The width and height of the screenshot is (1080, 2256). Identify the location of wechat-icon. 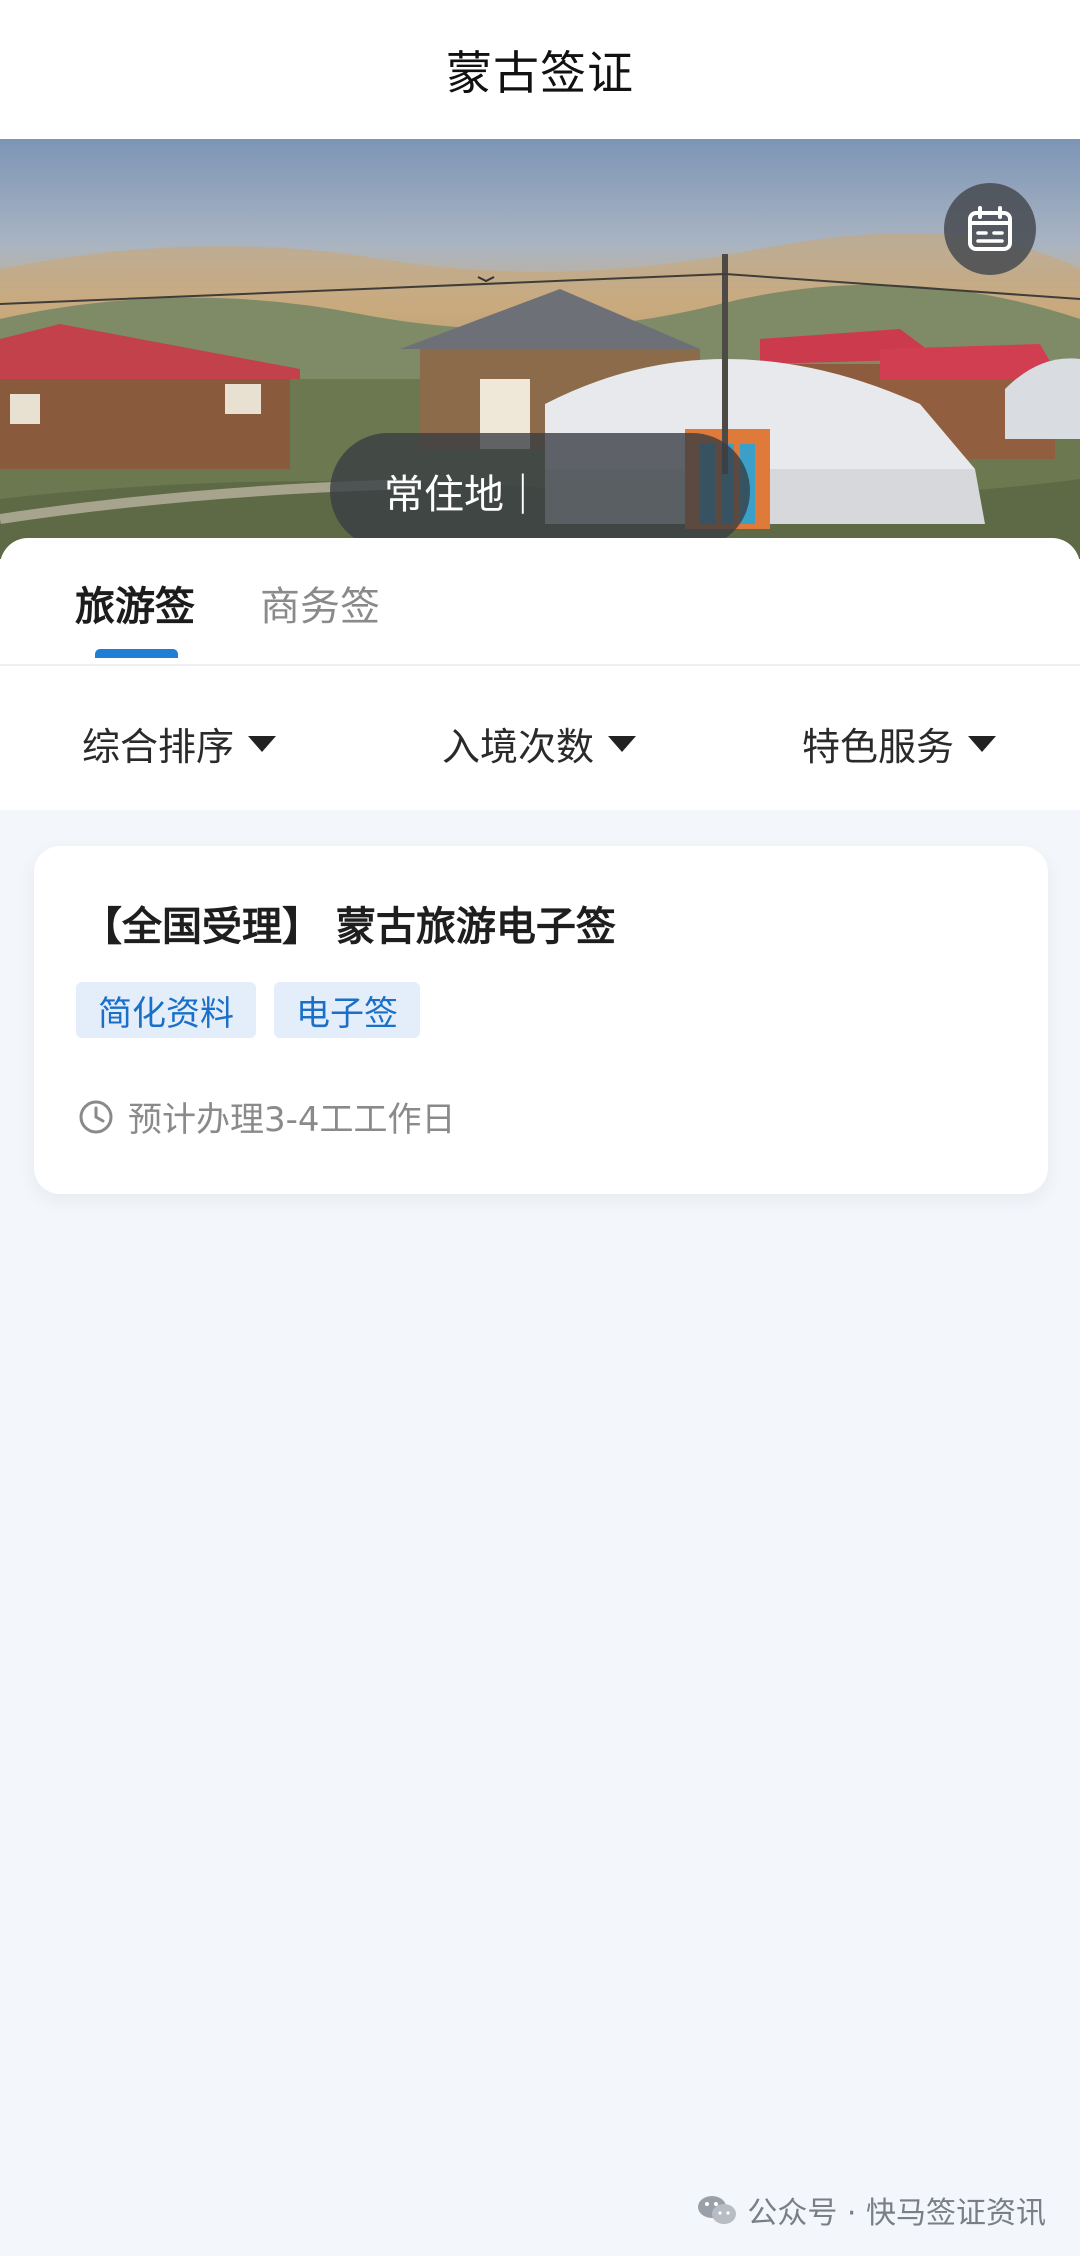
(717, 2210).